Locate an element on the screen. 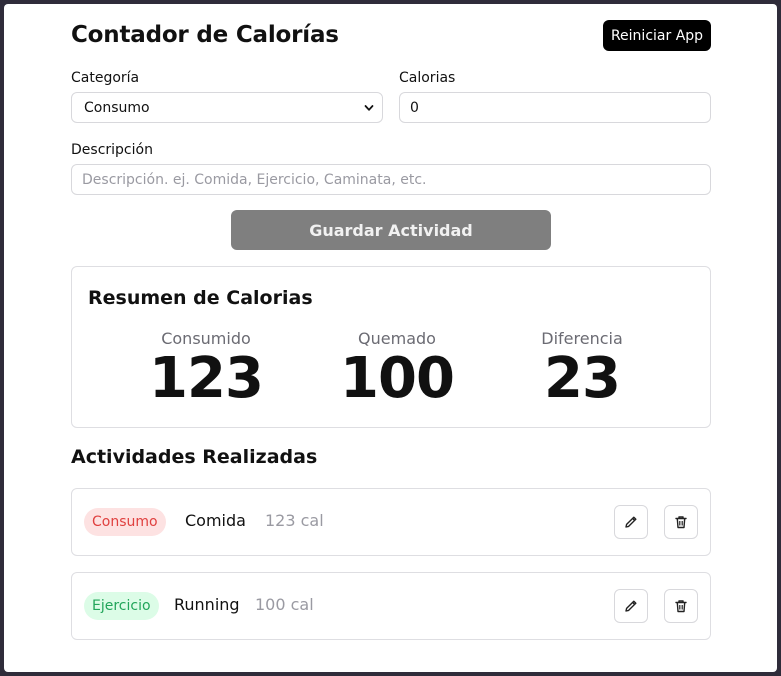  stat-difference: Diferencia 23 is located at coordinates (582, 369).